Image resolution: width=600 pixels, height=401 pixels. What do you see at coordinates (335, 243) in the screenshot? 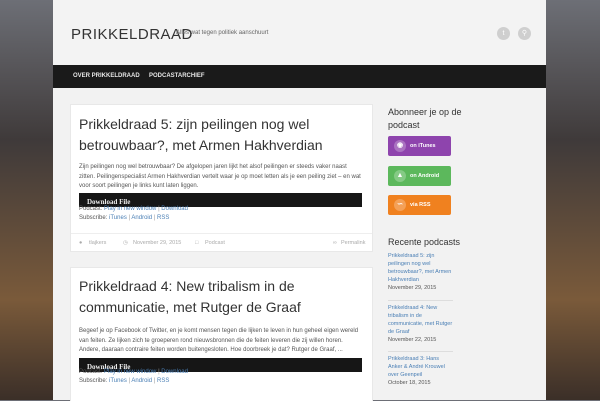
I see `link-icon: ∞` at bounding box center [335, 243].